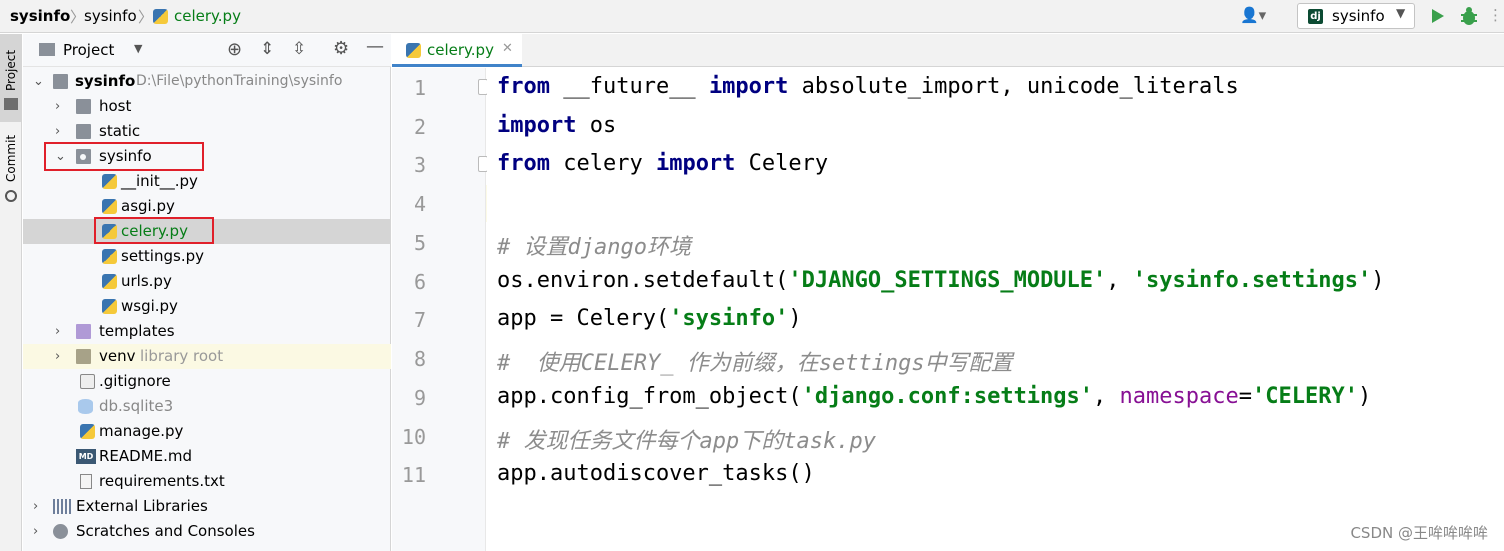 The height and width of the screenshot is (551, 1504). What do you see at coordinates (267, 49) in the screenshot?
I see `expand-all-icon: ⇕` at bounding box center [267, 49].